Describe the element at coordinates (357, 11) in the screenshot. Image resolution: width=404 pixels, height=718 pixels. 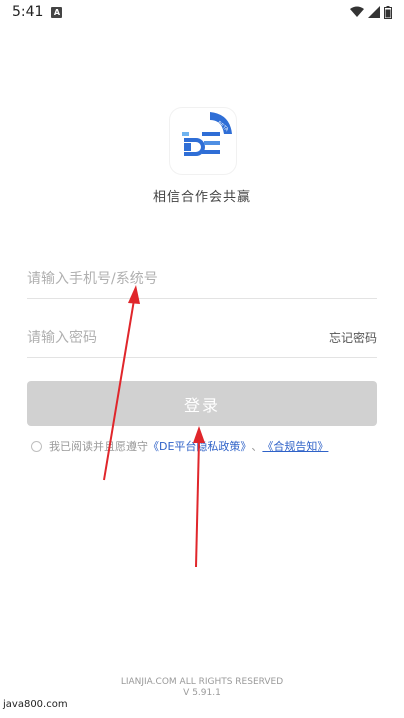
I see `wifi-icon` at that location.